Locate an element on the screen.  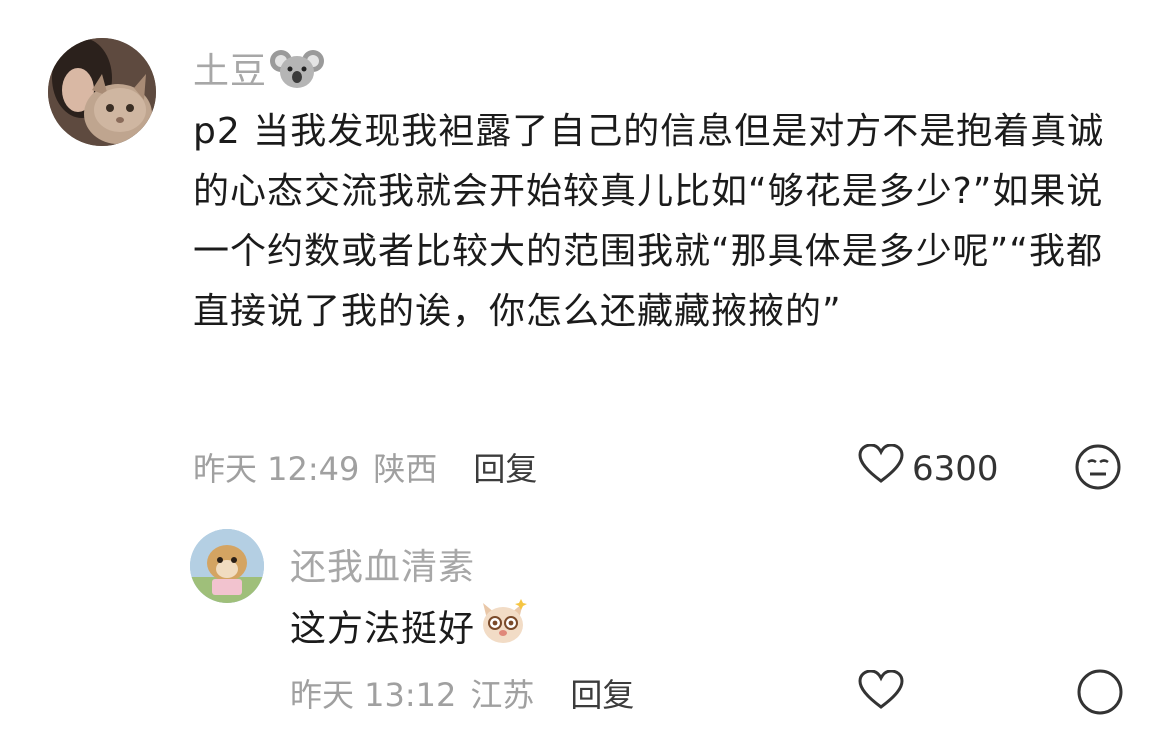
username: 土豆 is located at coordinates (259, 71).